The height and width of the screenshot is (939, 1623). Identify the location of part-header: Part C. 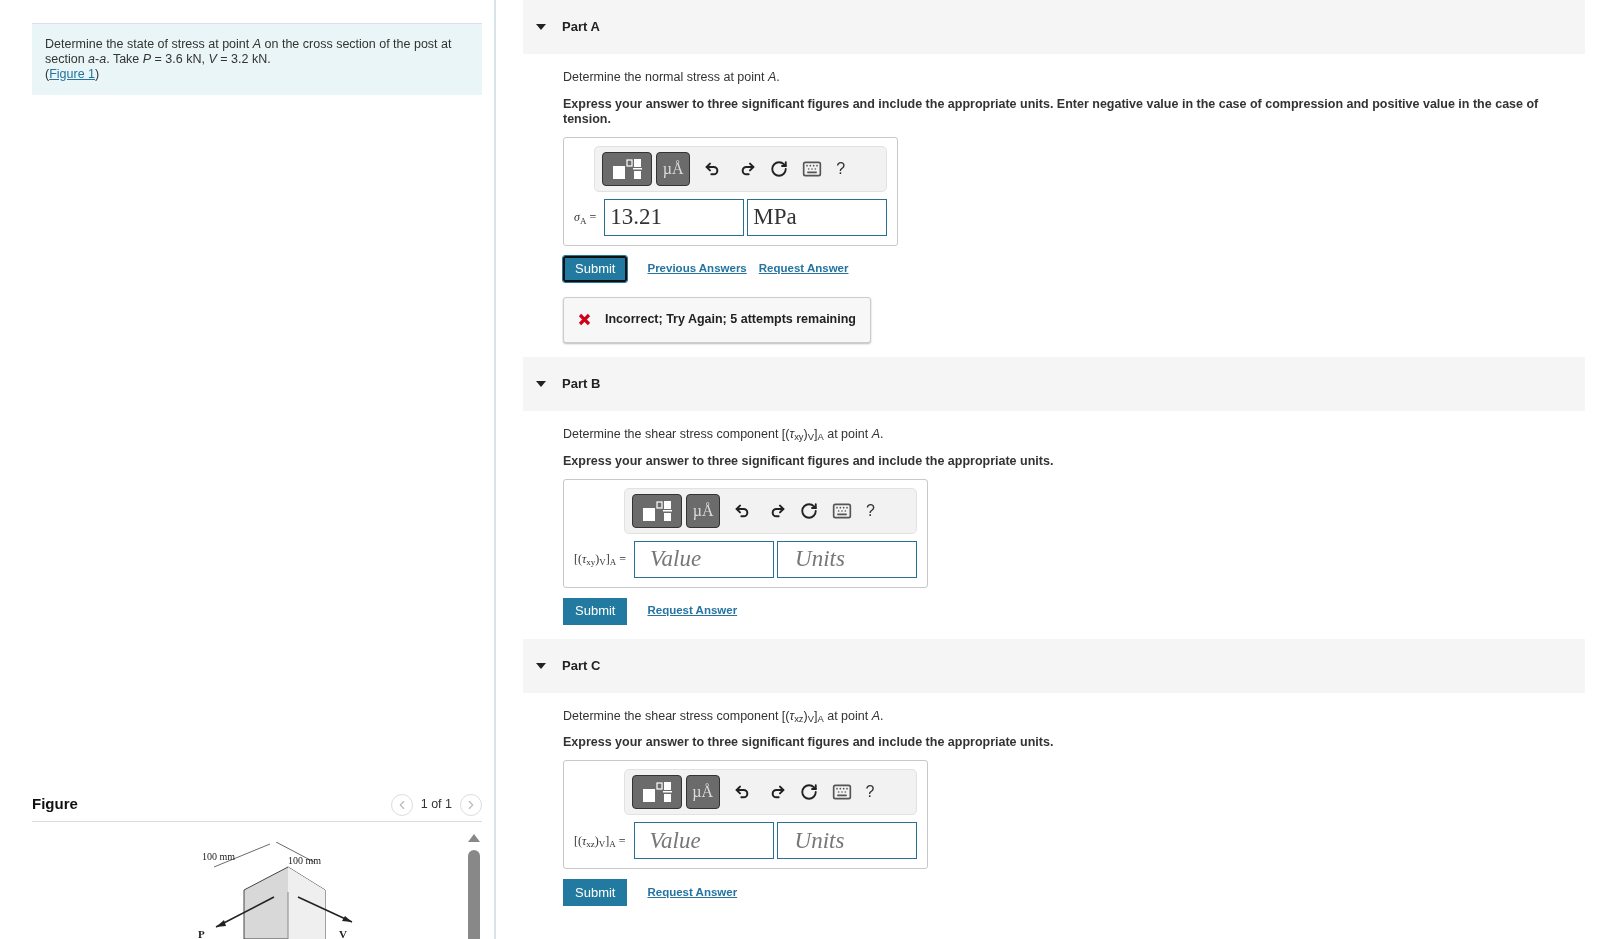
(1054, 665).